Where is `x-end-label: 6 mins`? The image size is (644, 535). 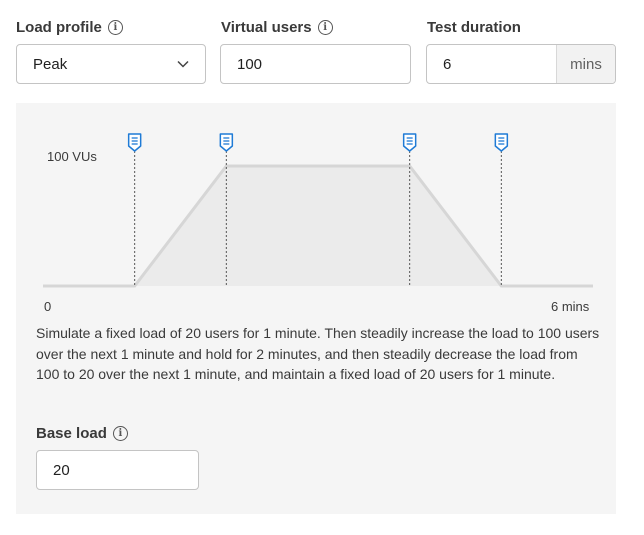
x-end-label: 6 mins is located at coordinates (570, 306).